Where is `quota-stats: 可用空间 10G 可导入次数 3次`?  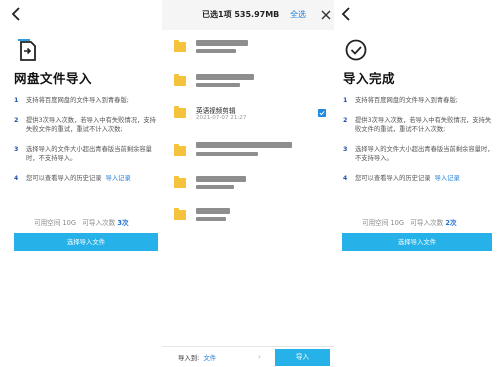
quota-stats: 可用空间 10G 可导入次数 3次 is located at coordinates (81, 222).